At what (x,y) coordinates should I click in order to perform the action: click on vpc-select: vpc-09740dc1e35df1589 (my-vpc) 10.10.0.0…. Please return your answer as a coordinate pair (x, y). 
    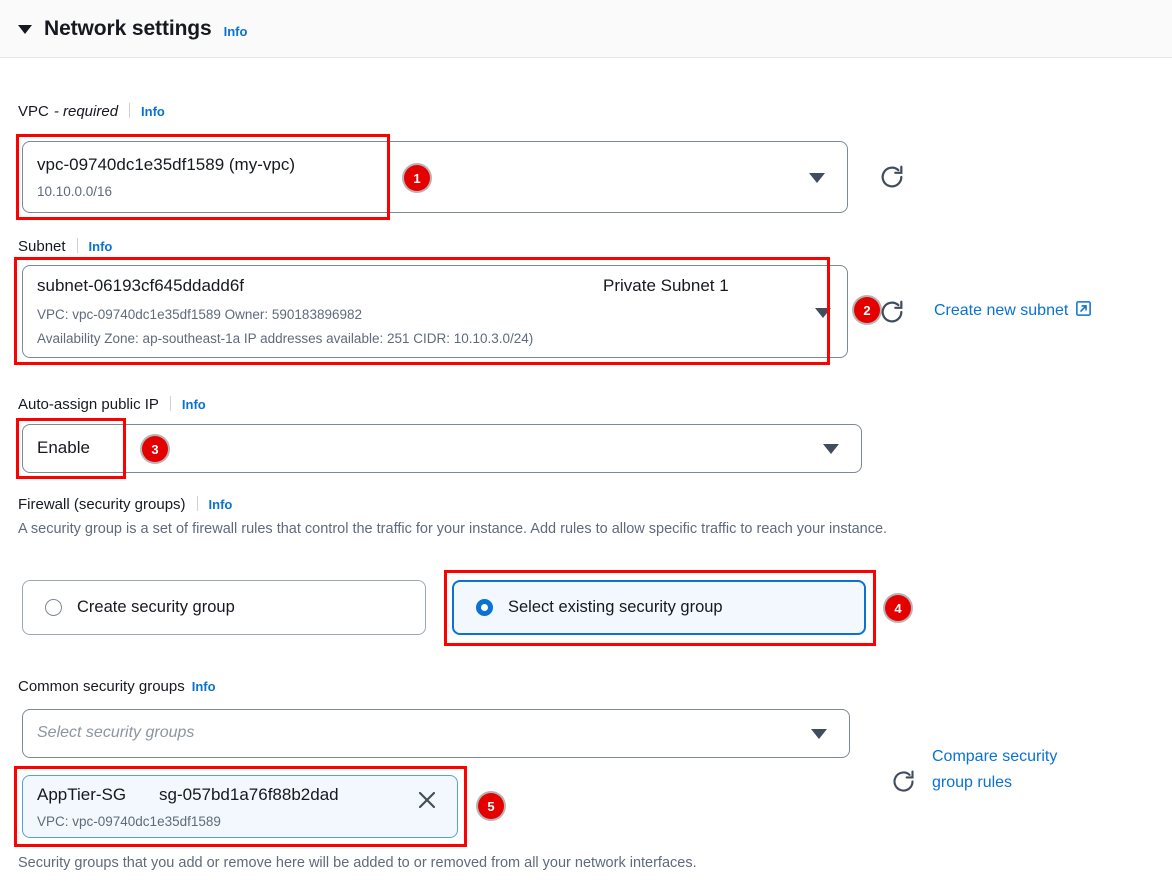
    Looking at the image, I should click on (435, 177).